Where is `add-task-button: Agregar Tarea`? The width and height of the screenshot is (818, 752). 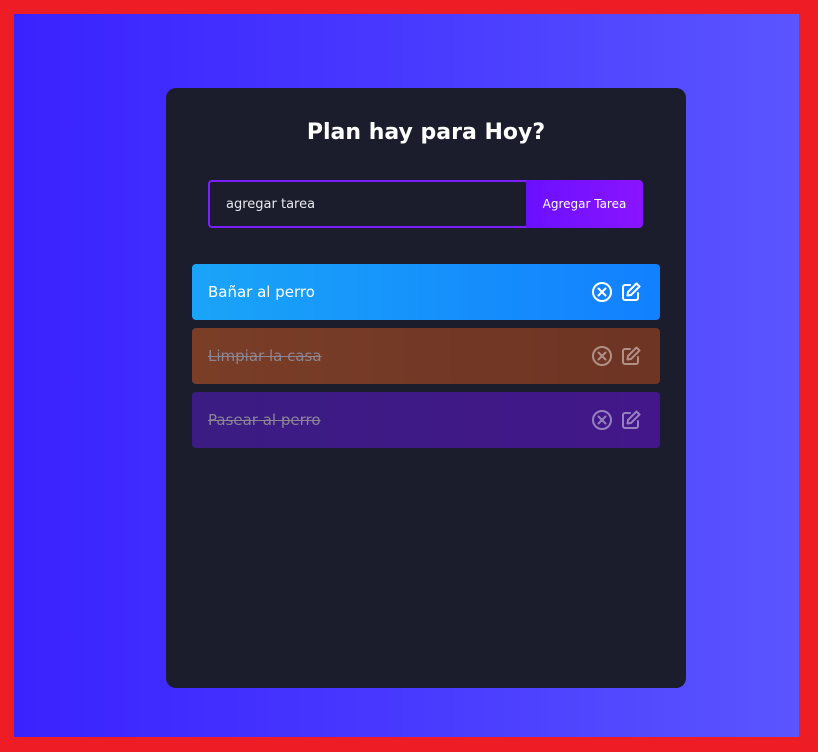 add-task-button: Agregar Tarea is located at coordinates (584, 204).